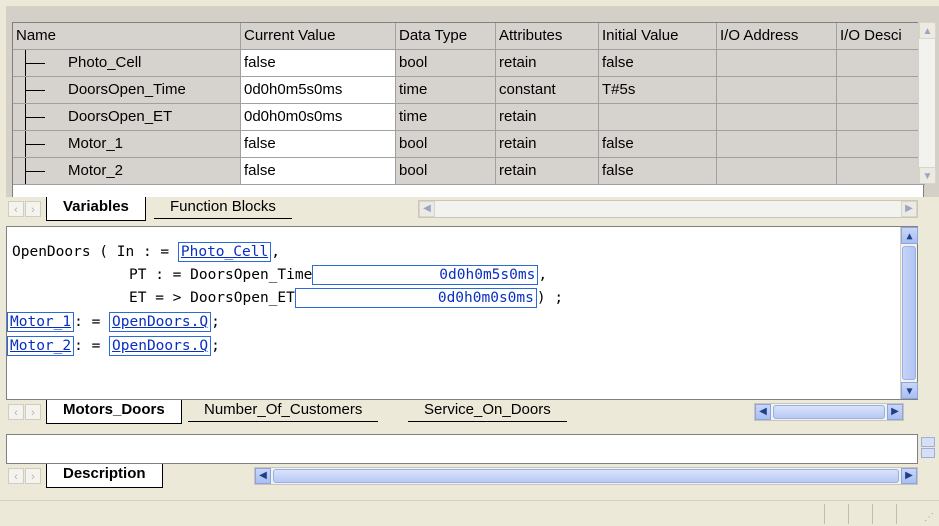  Describe the element at coordinates (127, 171) in the screenshot. I see `variable-name-cell: Motor_2` at that location.